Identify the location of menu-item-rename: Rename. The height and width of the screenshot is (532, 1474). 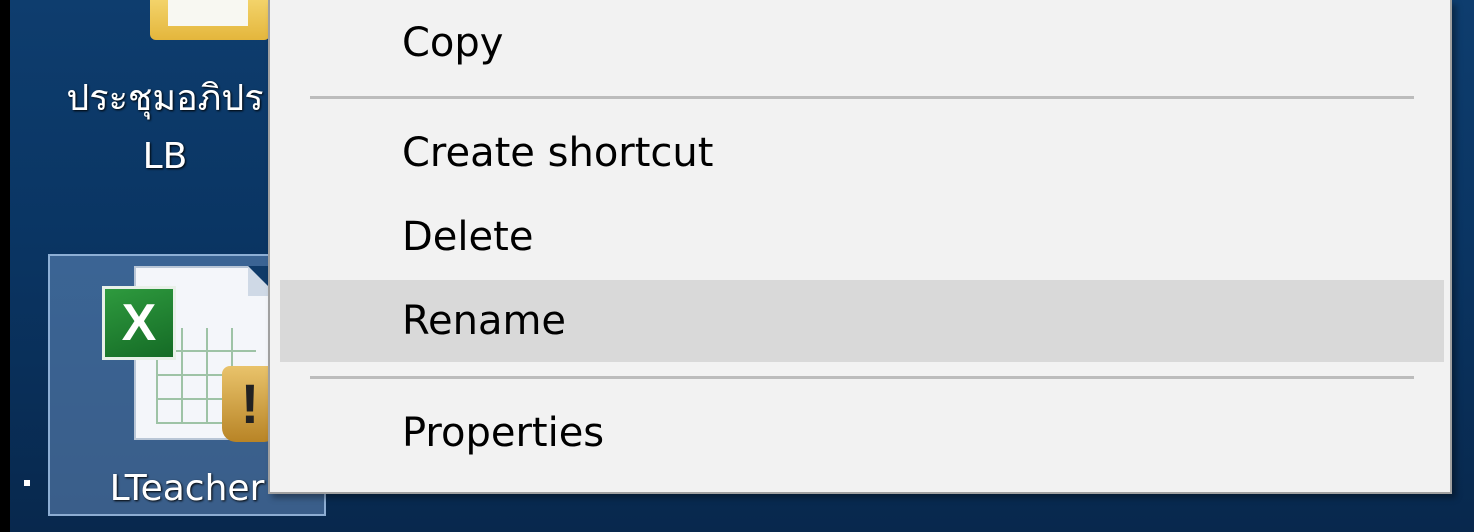
(862, 321).